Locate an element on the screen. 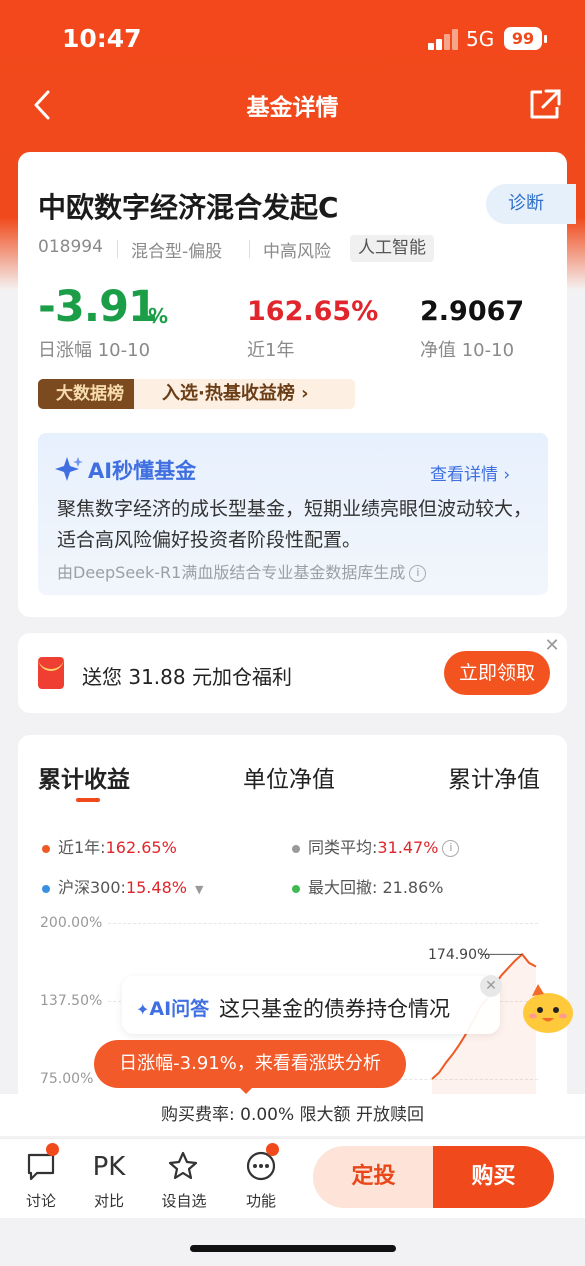 This screenshot has height=1266, width=585. promo-text: 送您 31.88 元加仓福利 is located at coordinates (187, 677).